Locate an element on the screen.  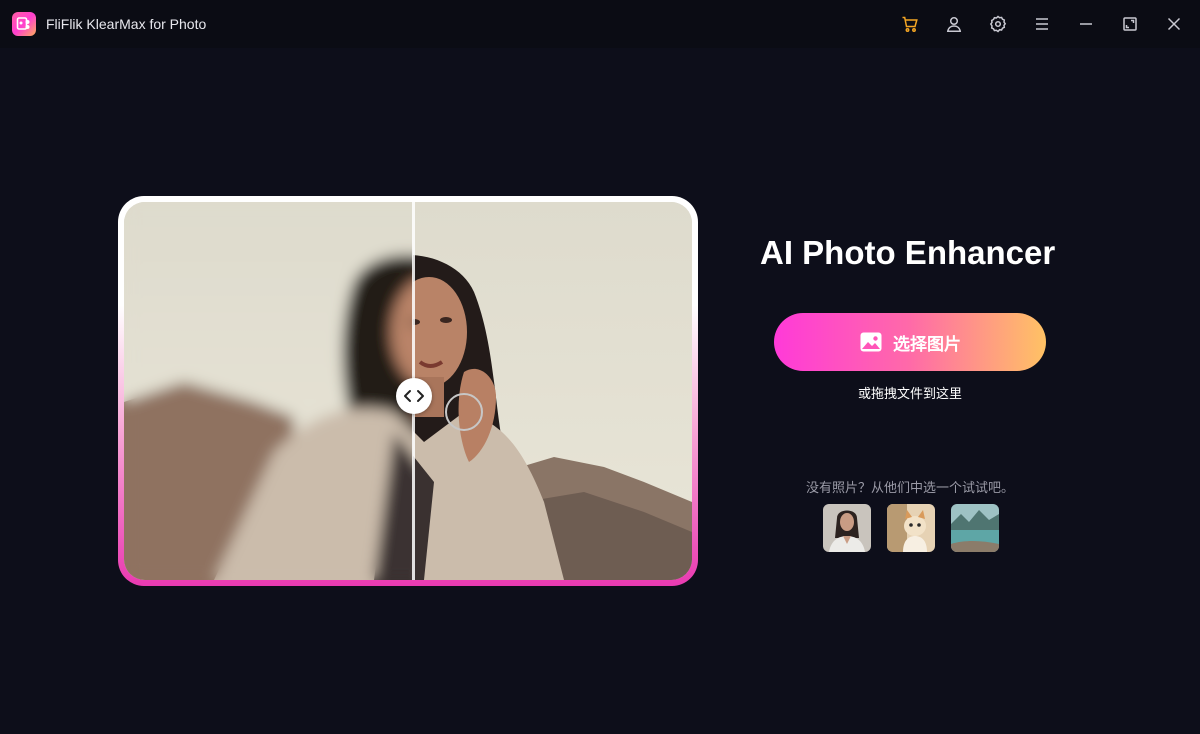
minimize-icon is located at coordinates (1086, 24).